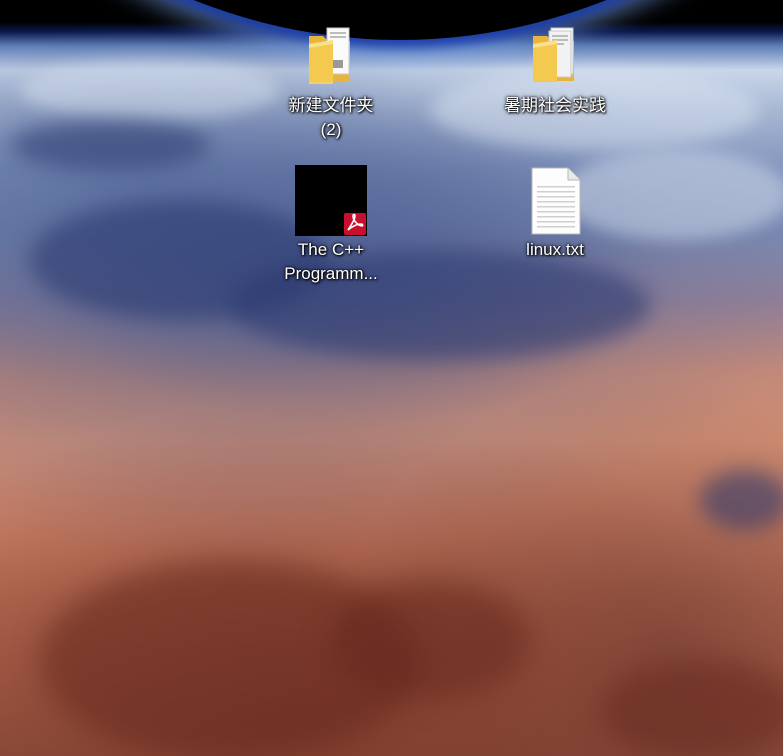 This screenshot has width=783, height=756. I want to click on desktop-icon-summer-practice-folder: 暑期社会实践, so click(555, 69).